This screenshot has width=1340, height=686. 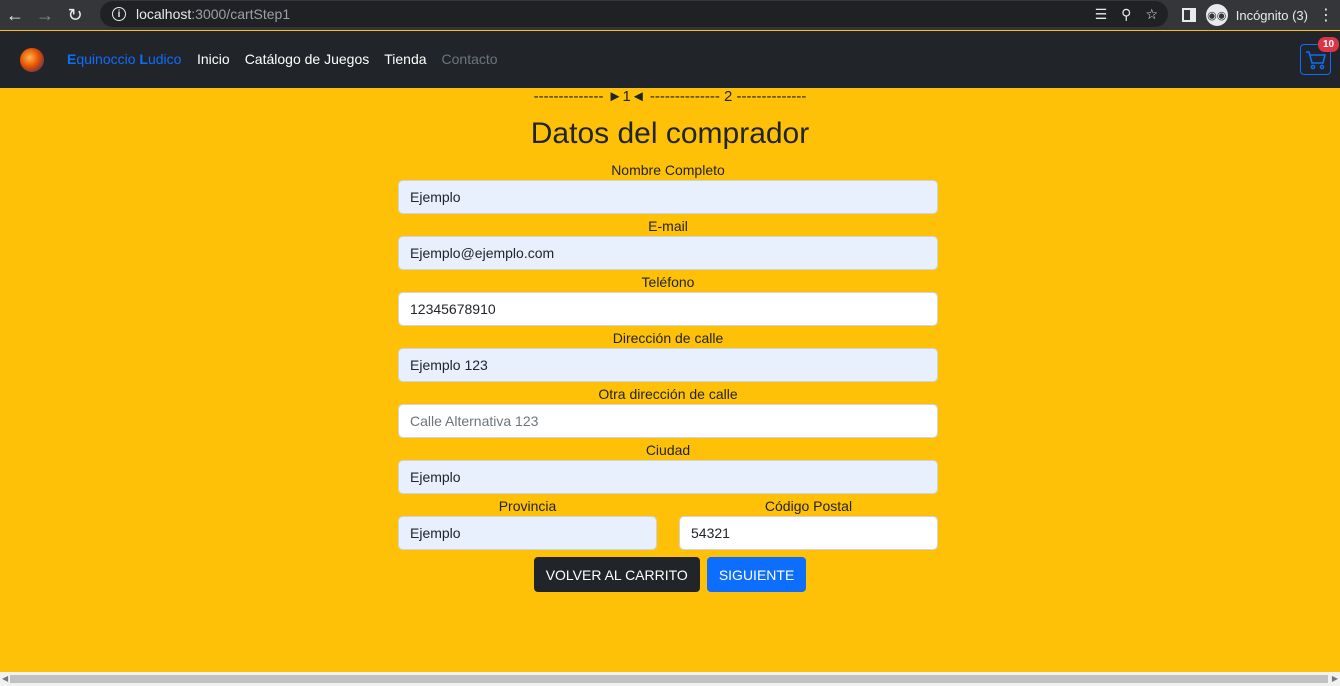 What do you see at coordinates (808, 506) in the screenshot?
I see `codigo-postal-label: Código Postal` at bounding box center [808, 506].